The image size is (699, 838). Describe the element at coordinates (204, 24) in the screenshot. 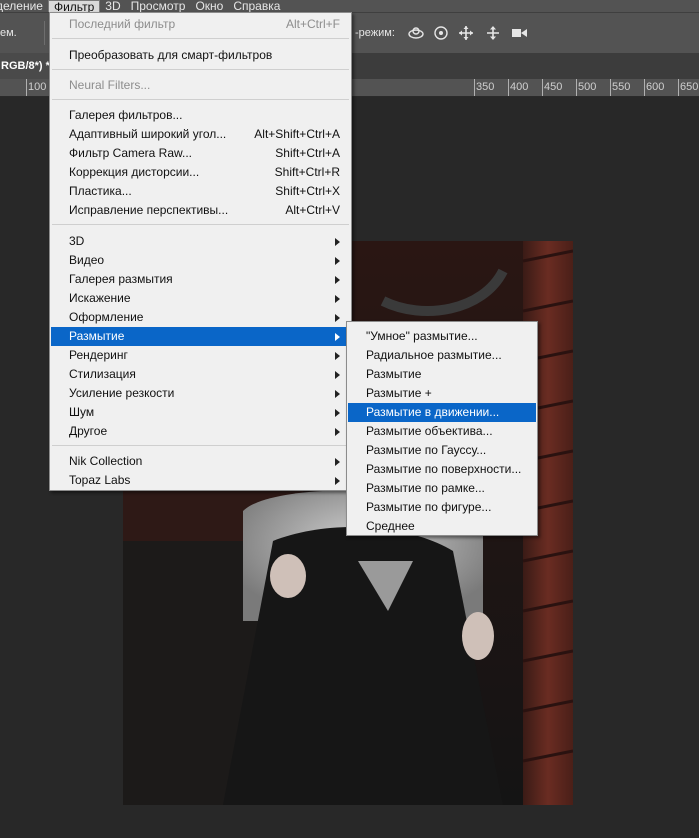

I see `menu-item-last-filter: Последний фильтр Alt+Ctrl+F` at that location.